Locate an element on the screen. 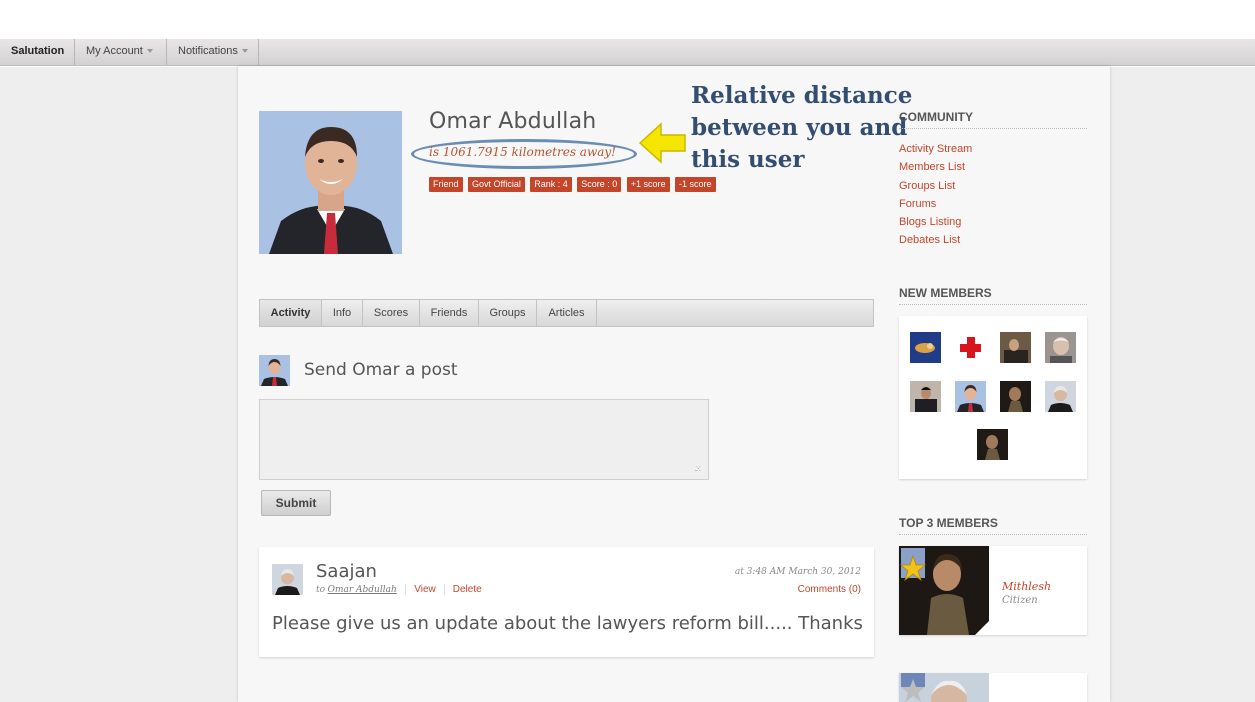 The width and height of the screenshot is (1255, 702). badge-score: Score : 0 is located at coordinates (599, 184).